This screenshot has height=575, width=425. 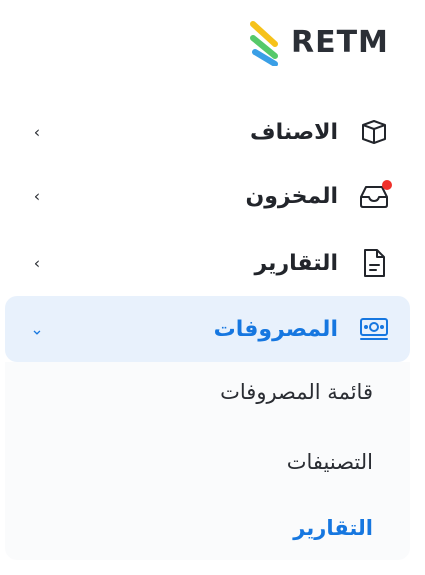 What do you see at coordinates (207, 329) in the screenshot?
I see `nav-item-expenses: ⌄ المصروفات` at bounding box center [207, 329].